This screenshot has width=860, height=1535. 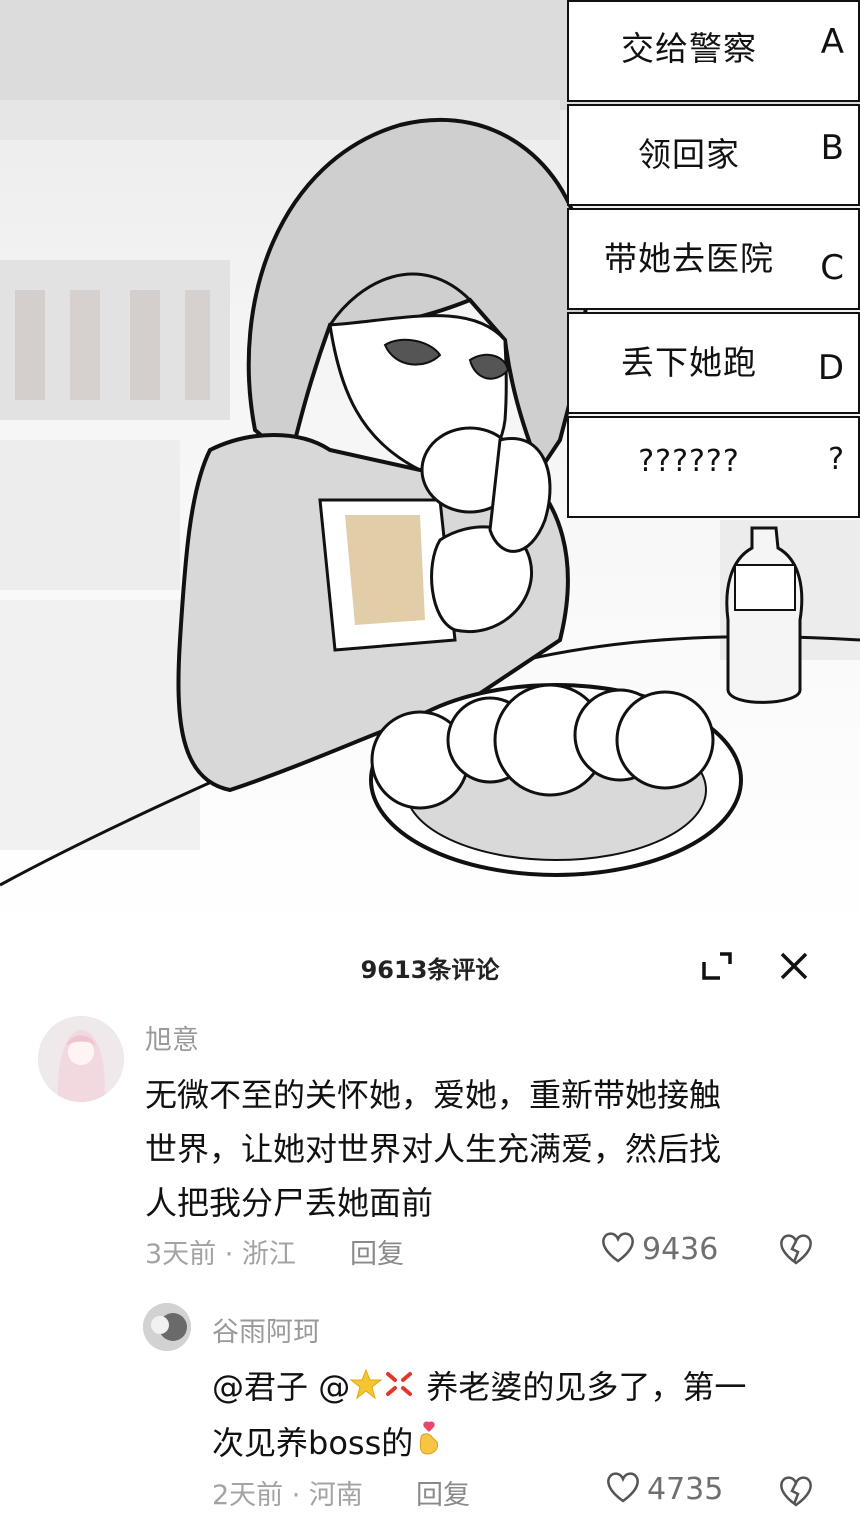 I want to click on option-b: 领回家 B, so click(x=713, y=155).